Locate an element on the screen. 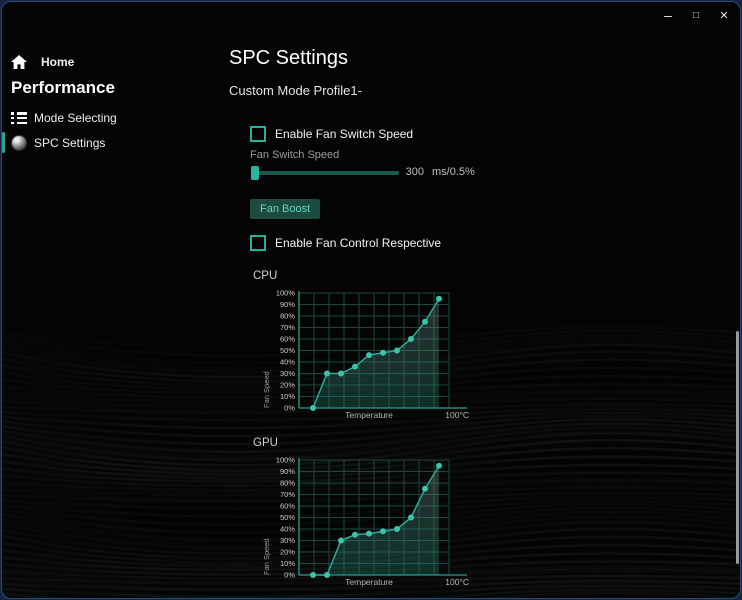  home-icon is located at coordinates (19, 62).